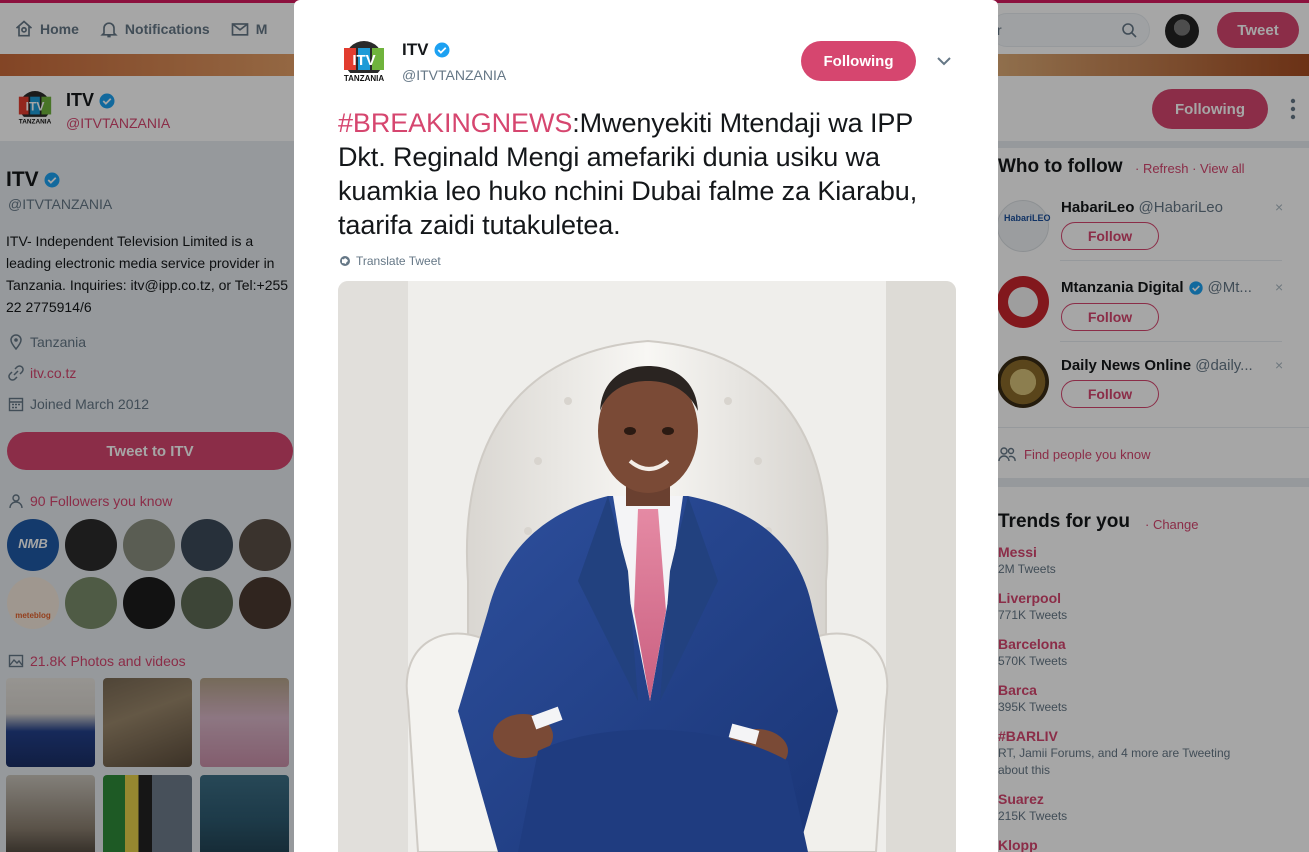 This screenshot has height=852, width=1309. I want to click on following-button: Following, so click(858, 61).